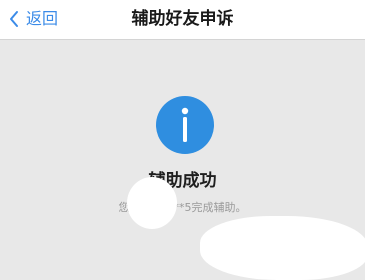  I want to click on navigation-bar: 返回 辅助好友申诉, so click(182, 20).